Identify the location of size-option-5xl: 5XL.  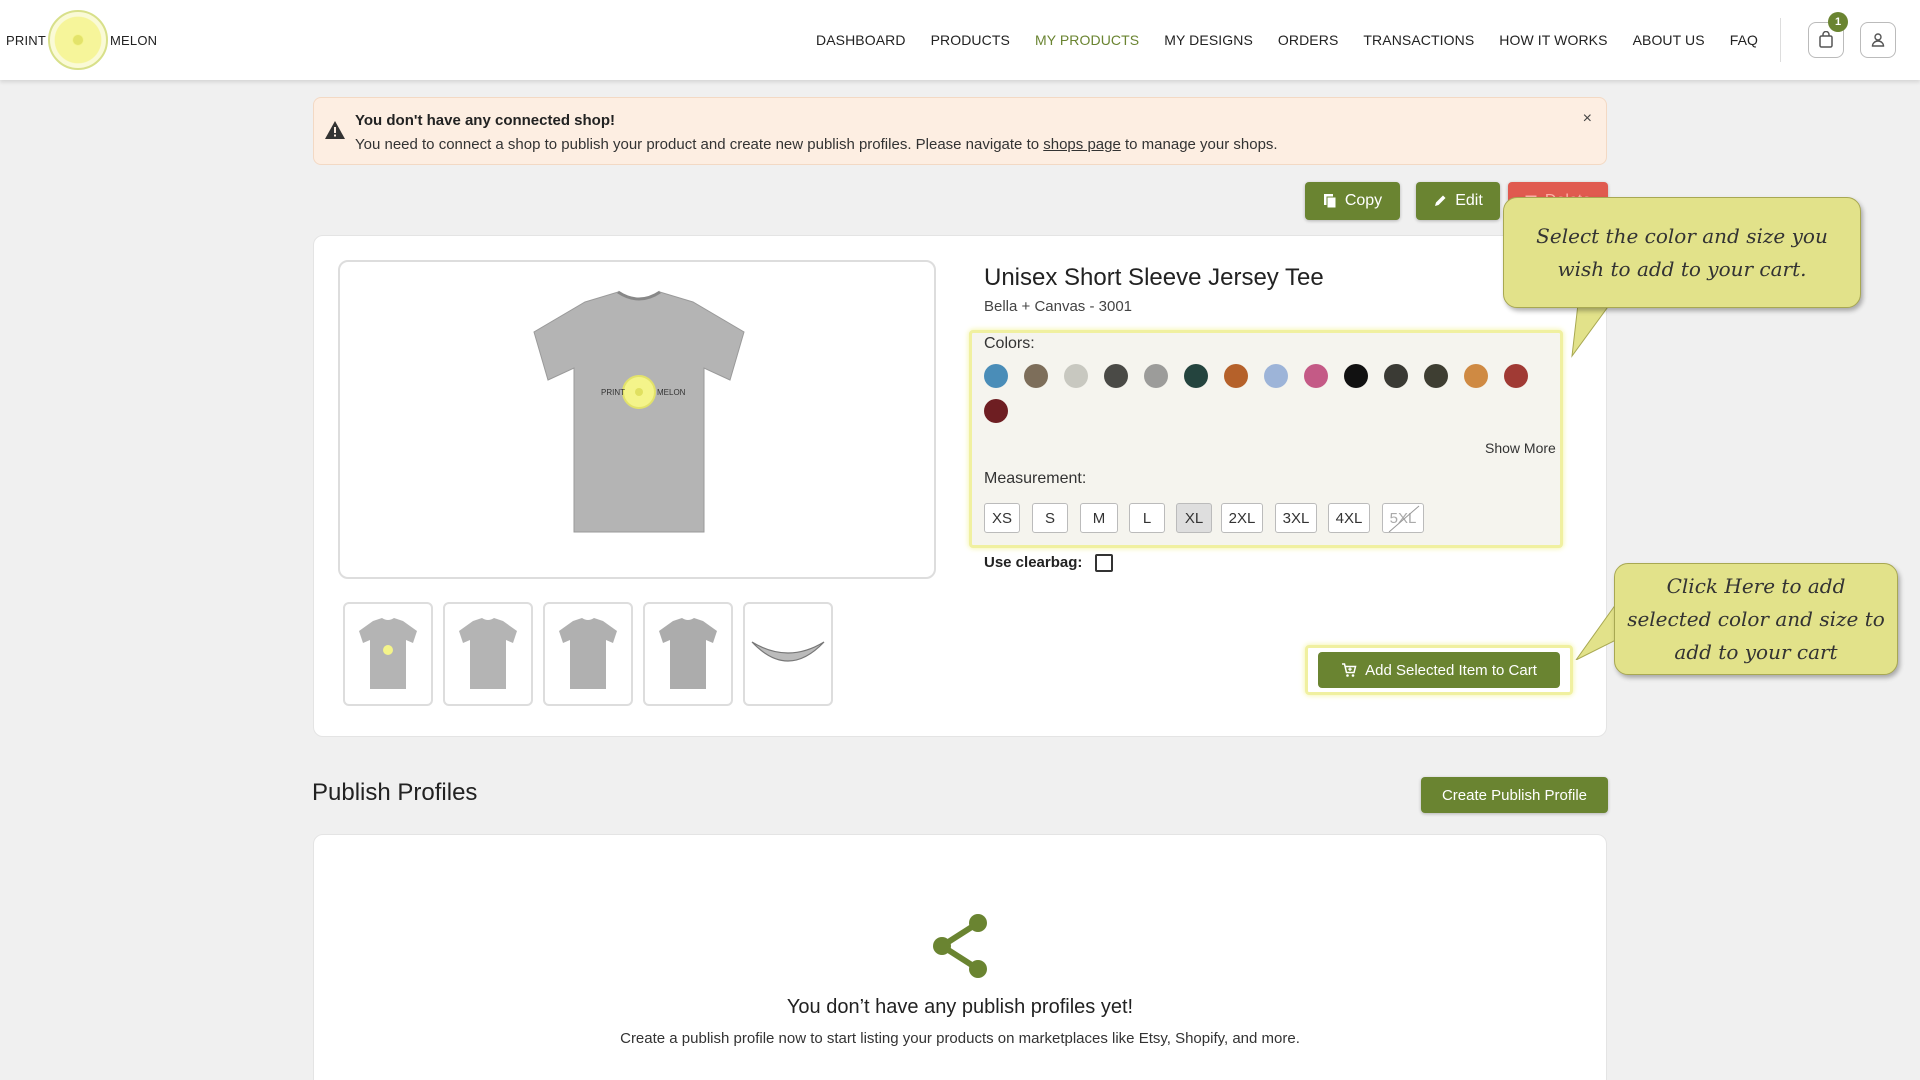
(1403, 518).